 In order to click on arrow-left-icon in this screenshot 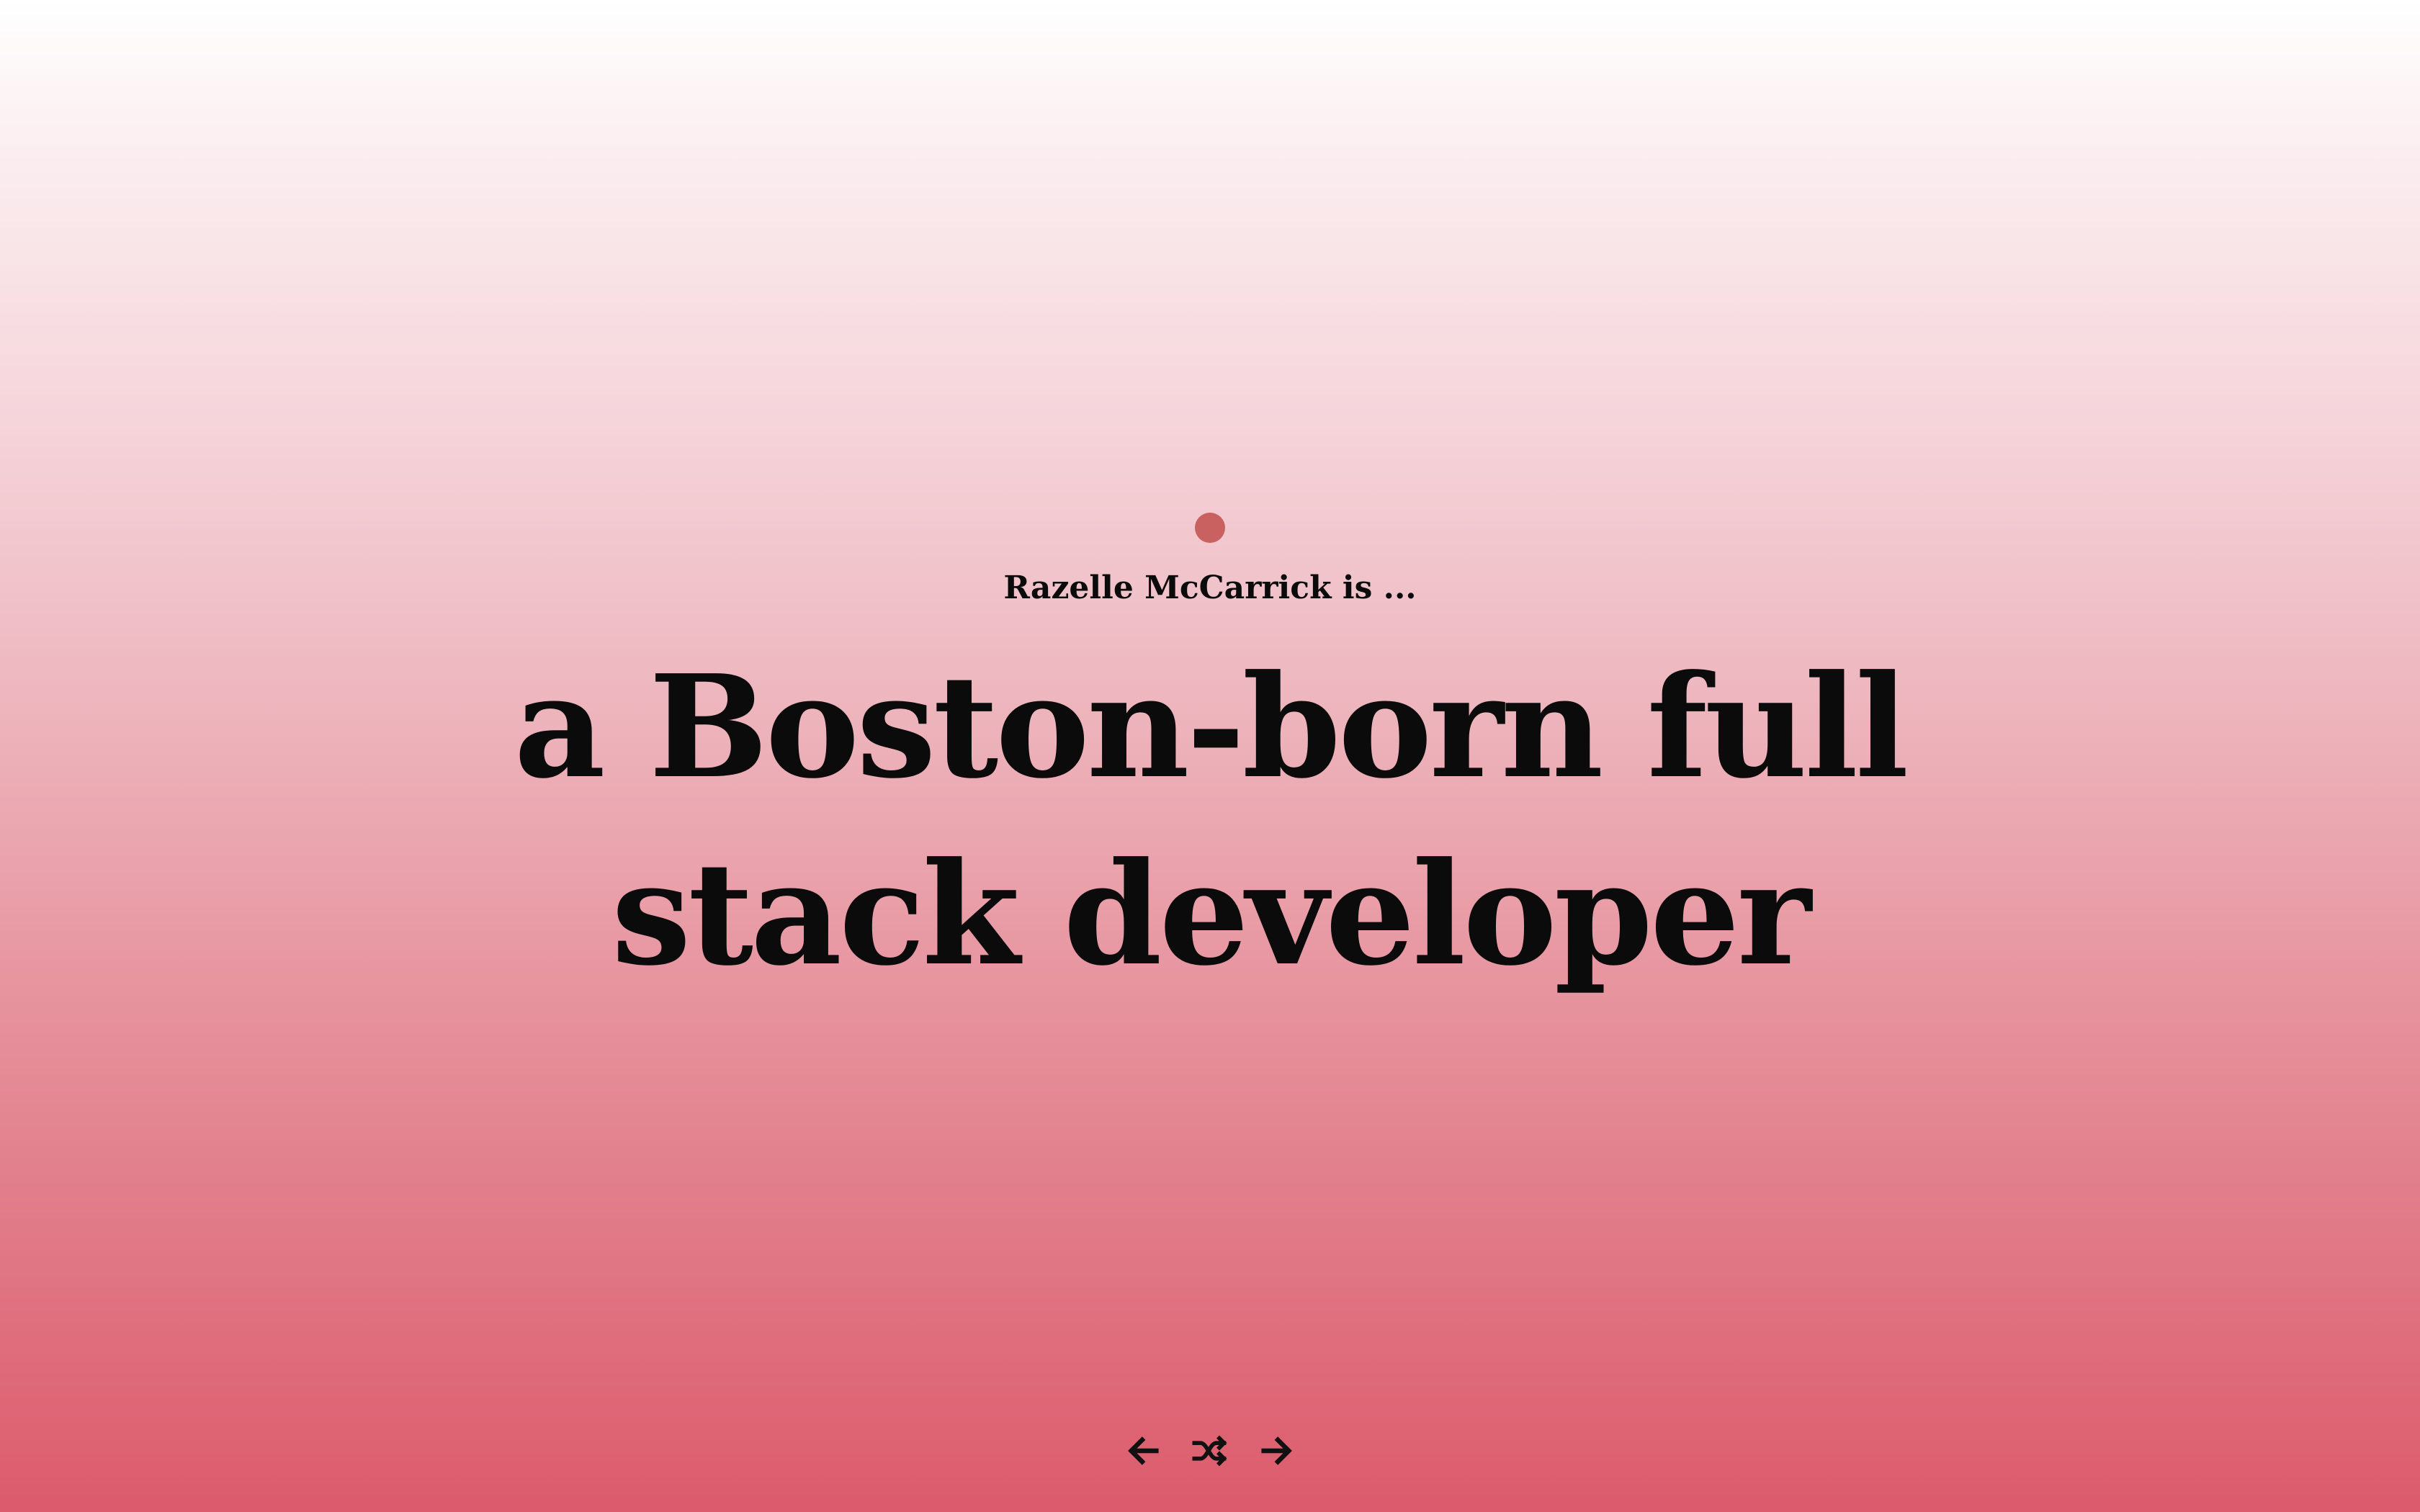, I will do `click(1143, 1450)`.